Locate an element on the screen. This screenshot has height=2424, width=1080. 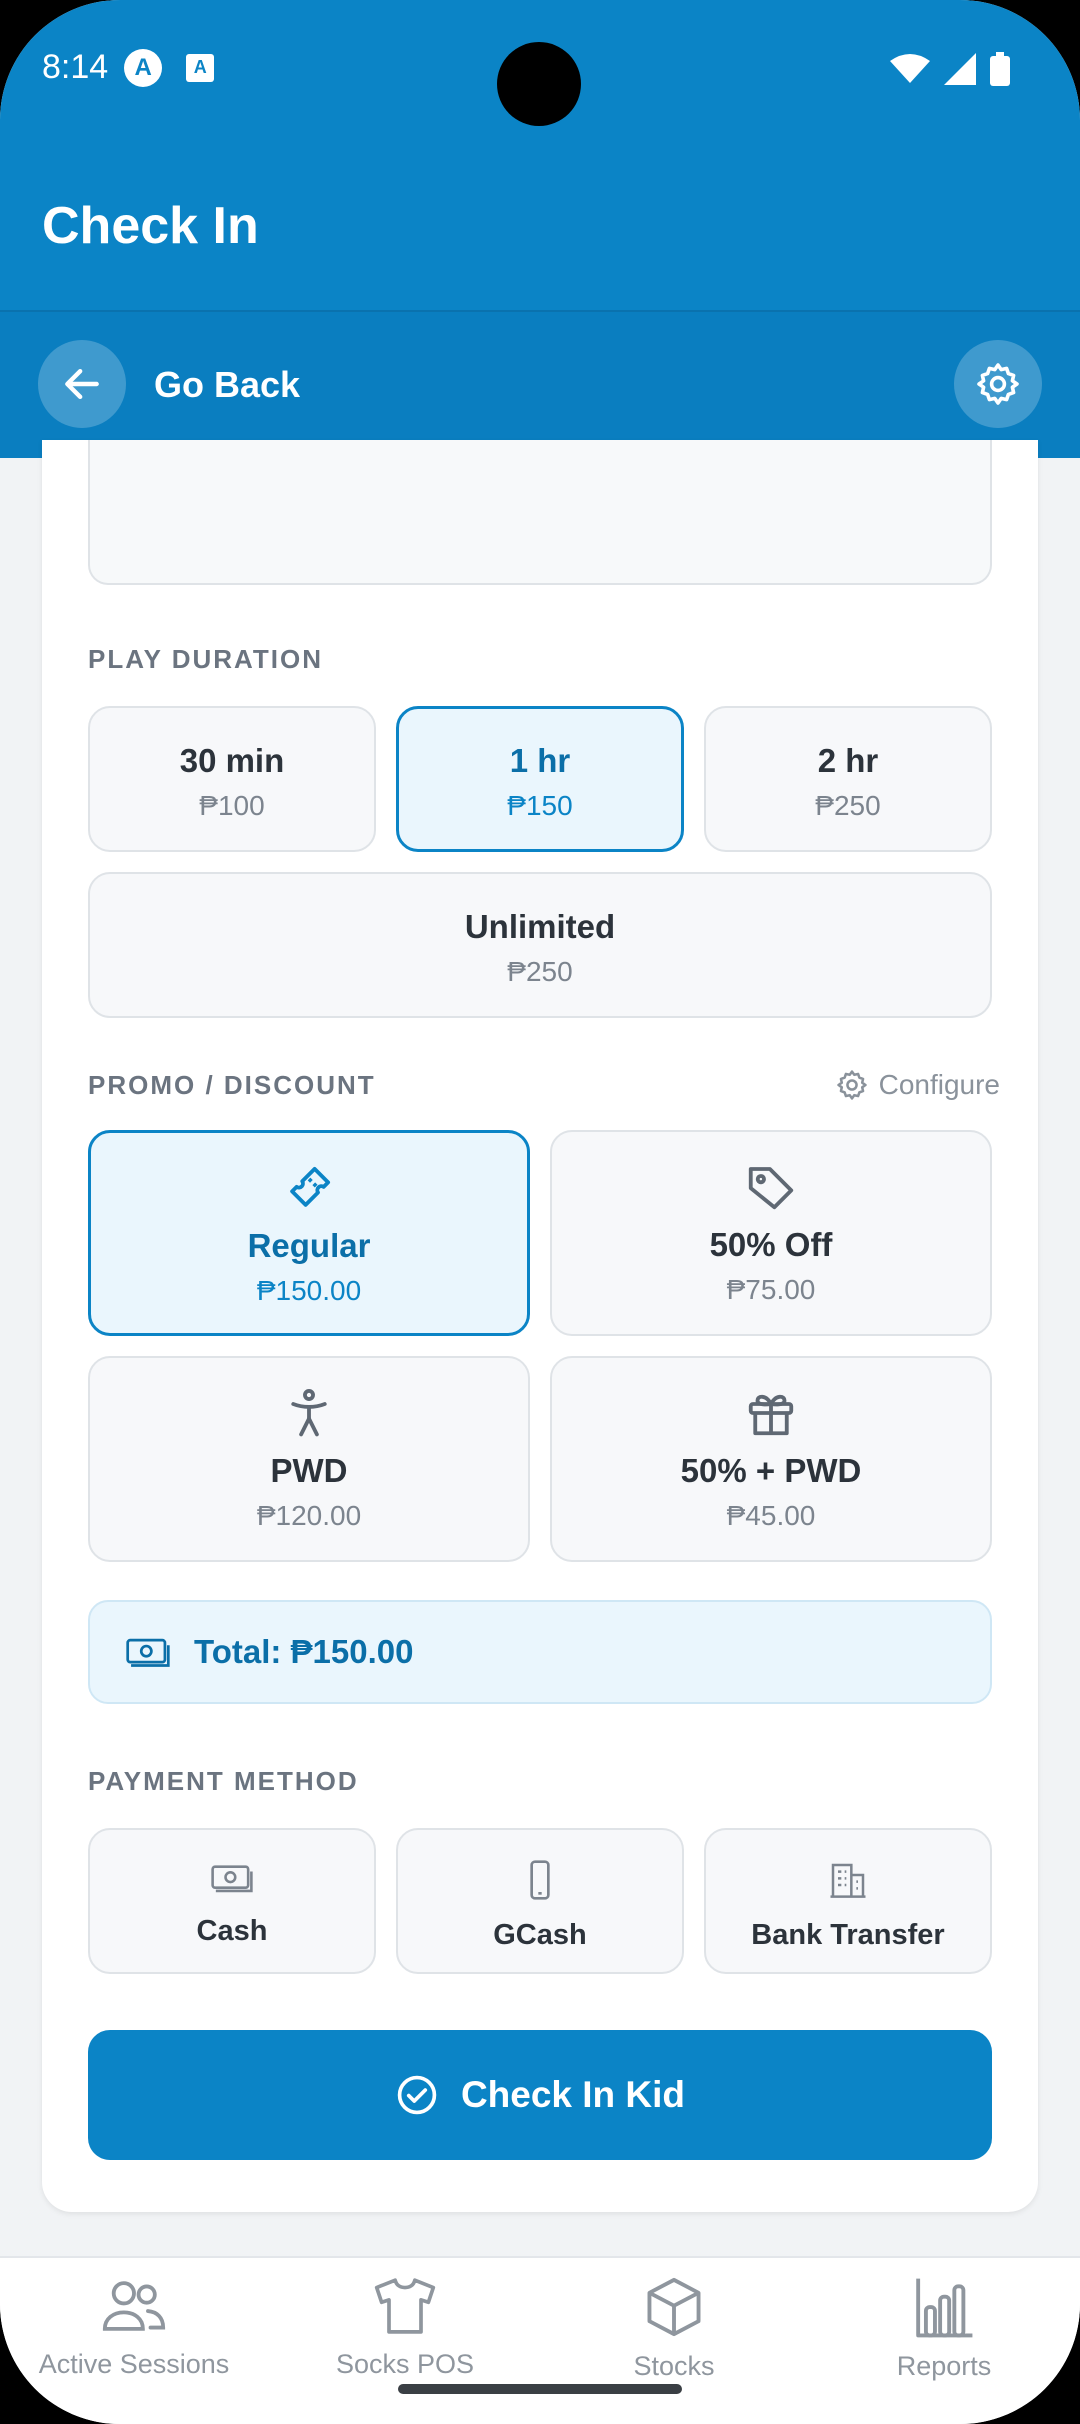
promo-name: Regular is located at coordinates (309, 1245).